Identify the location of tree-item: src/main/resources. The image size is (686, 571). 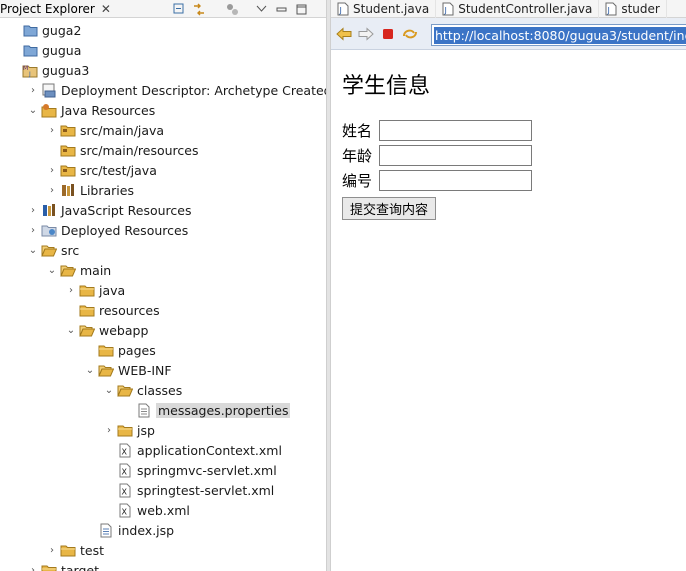
(163, 150).